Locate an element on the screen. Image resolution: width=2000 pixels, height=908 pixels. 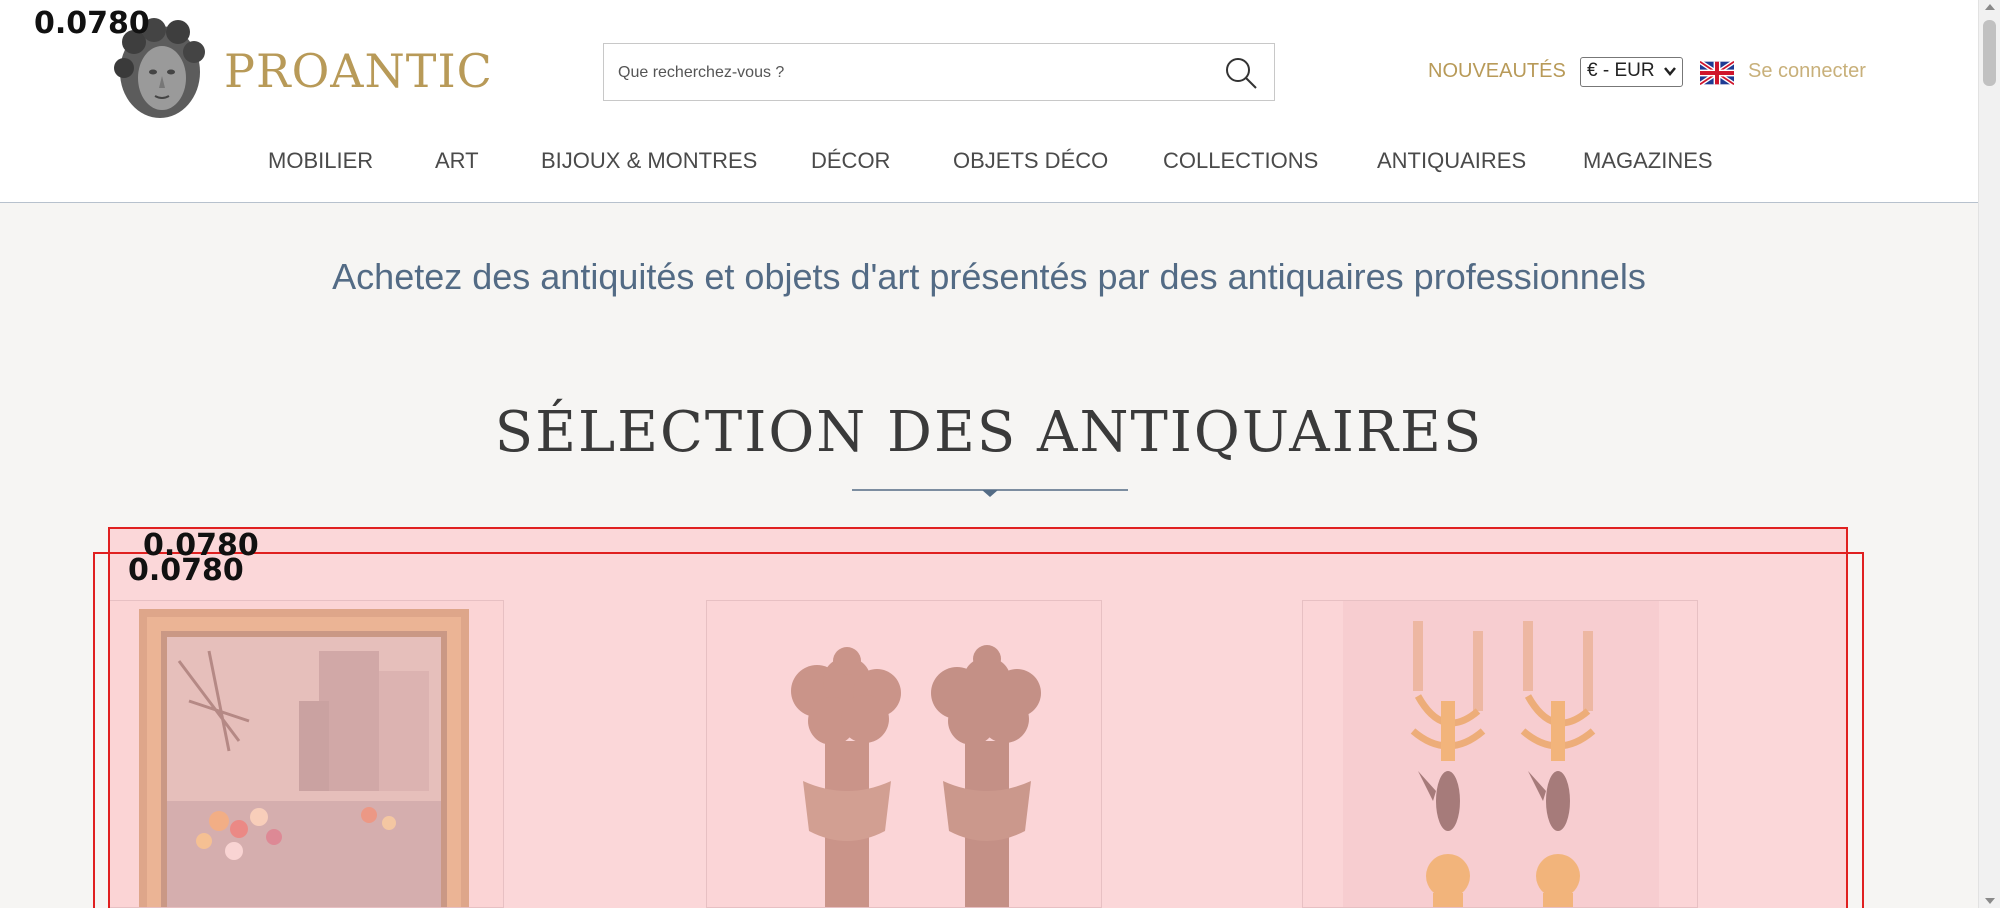
search-box is located at coordinates (939, 72).